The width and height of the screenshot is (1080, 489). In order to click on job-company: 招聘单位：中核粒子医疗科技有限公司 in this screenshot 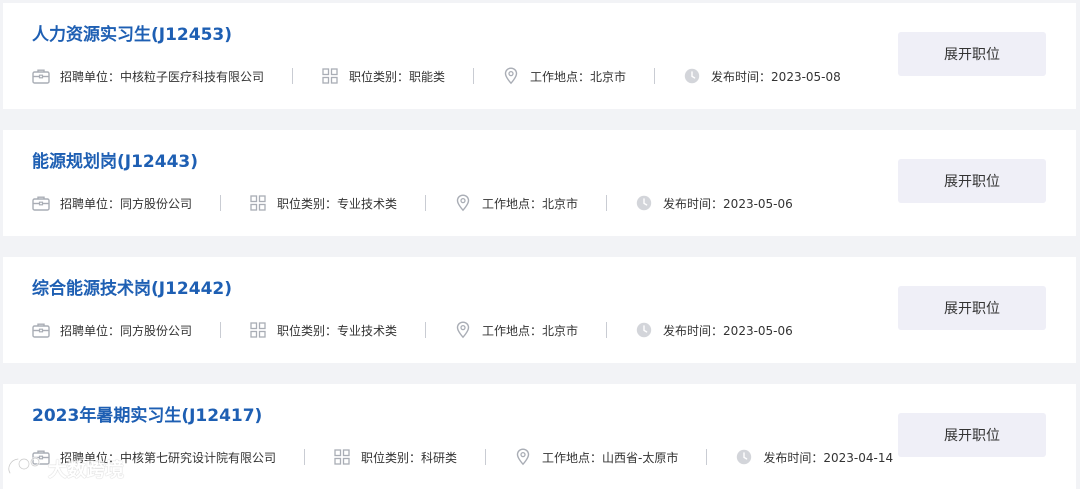, I will do `click(148, 76)`.